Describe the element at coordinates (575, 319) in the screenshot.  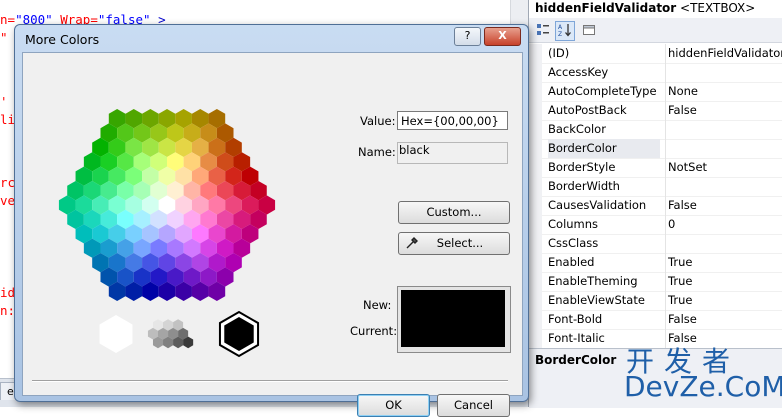
I see `property-name: Font-Bold` at that location.